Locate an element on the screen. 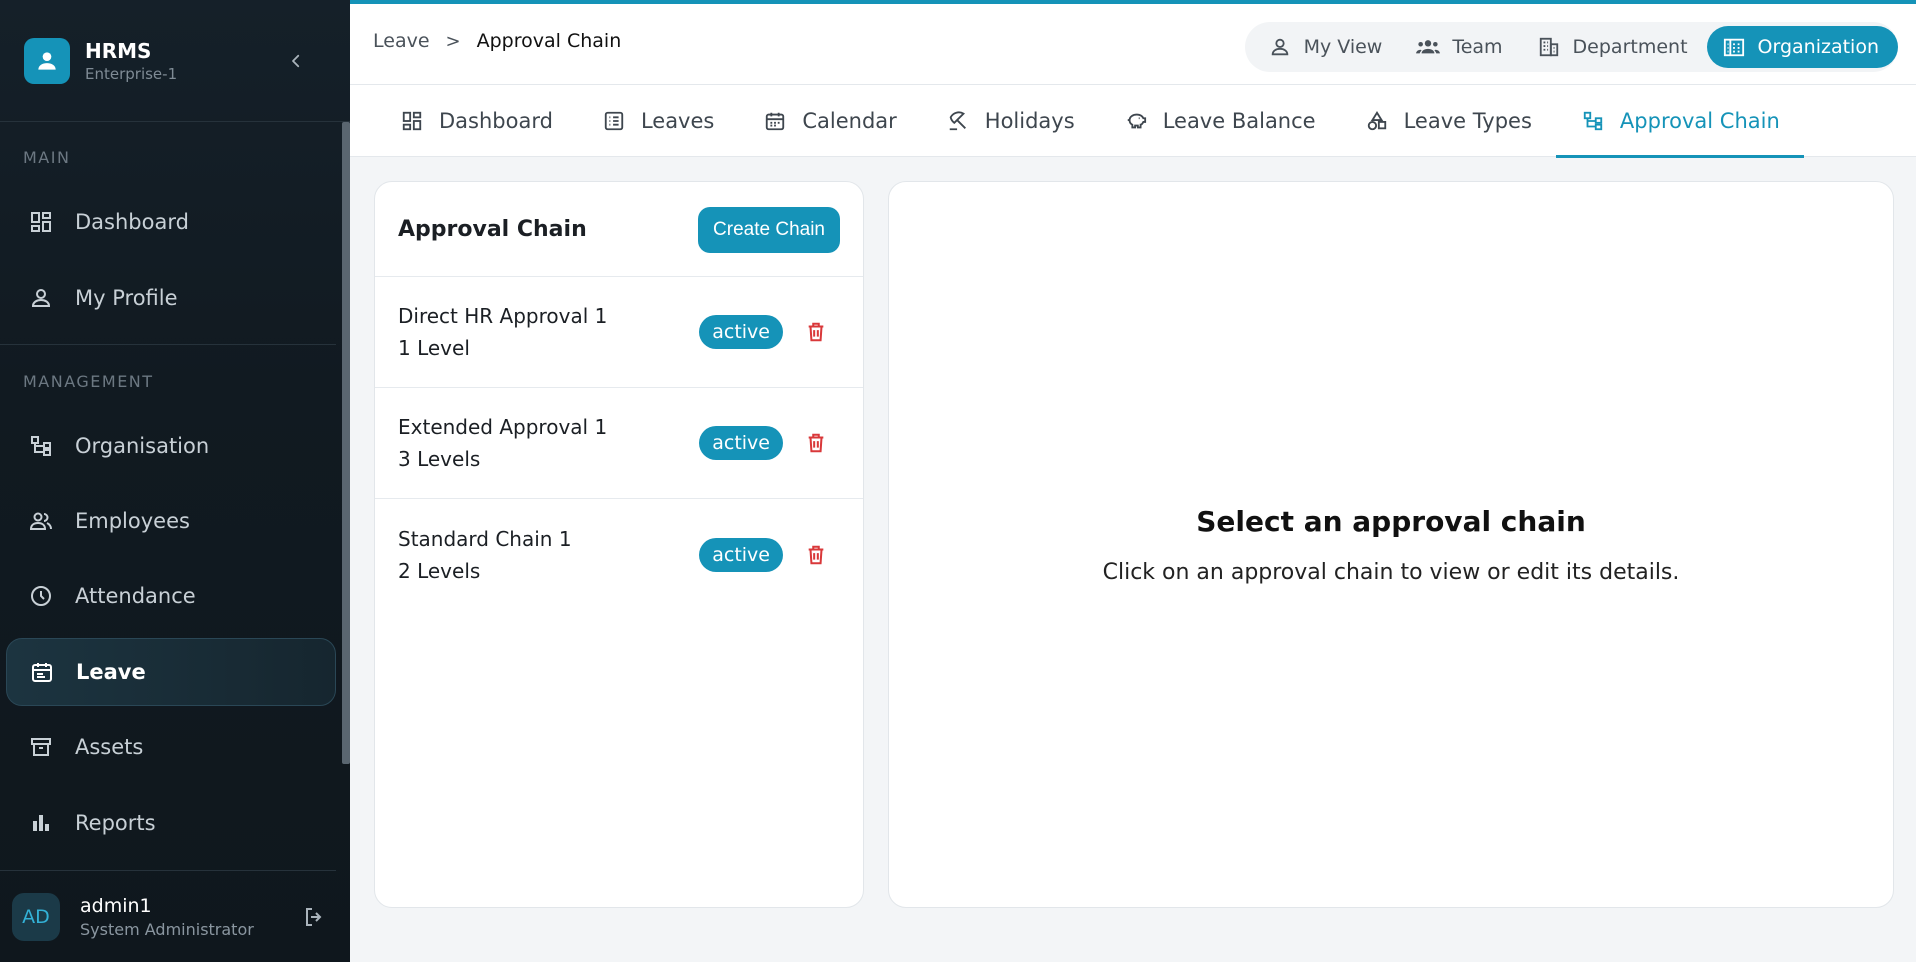  view-team: Team is located at coordinates (1461, 47).